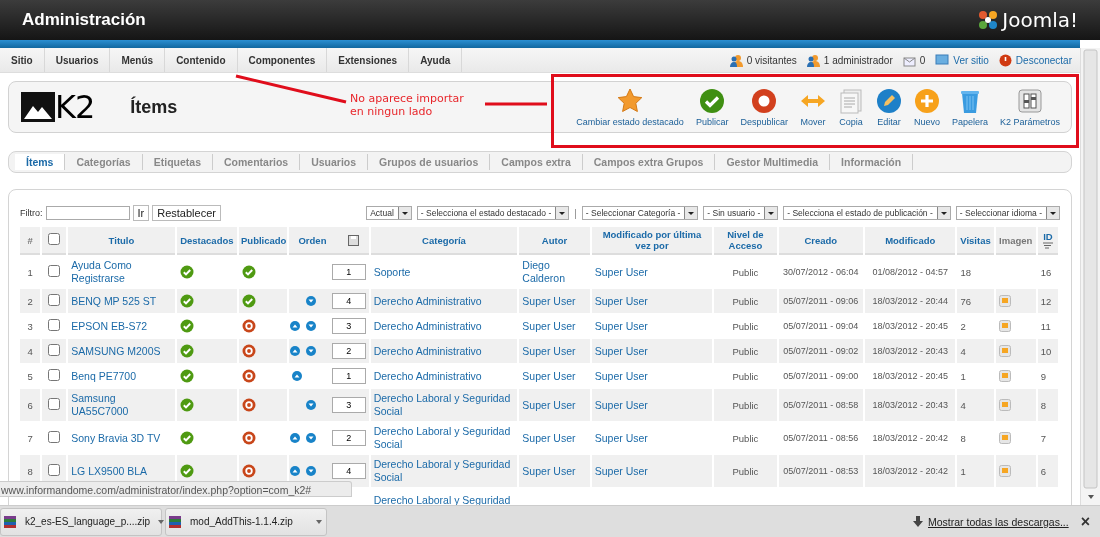  Describe the element at coordinates (1085, 521) in the screenshot. I see `close-button: ×` at that location.